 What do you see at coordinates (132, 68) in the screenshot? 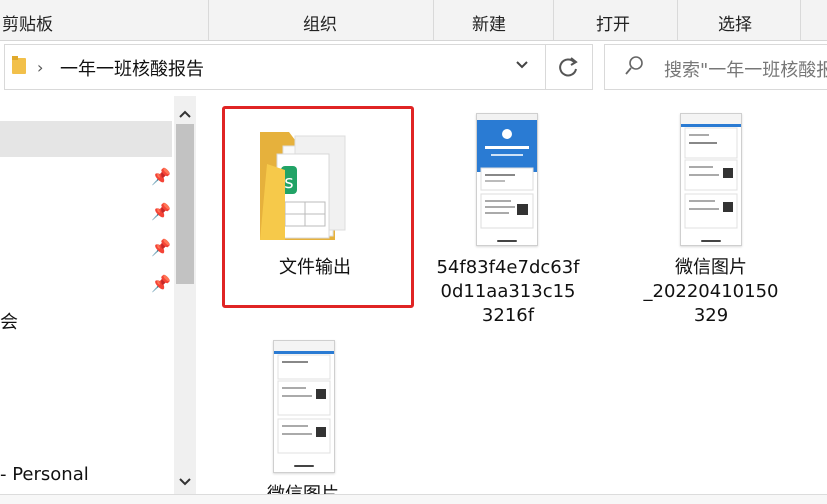
I see `breadcrumb-current: 一年一班核酸报告` at bounding box center [132, 68].